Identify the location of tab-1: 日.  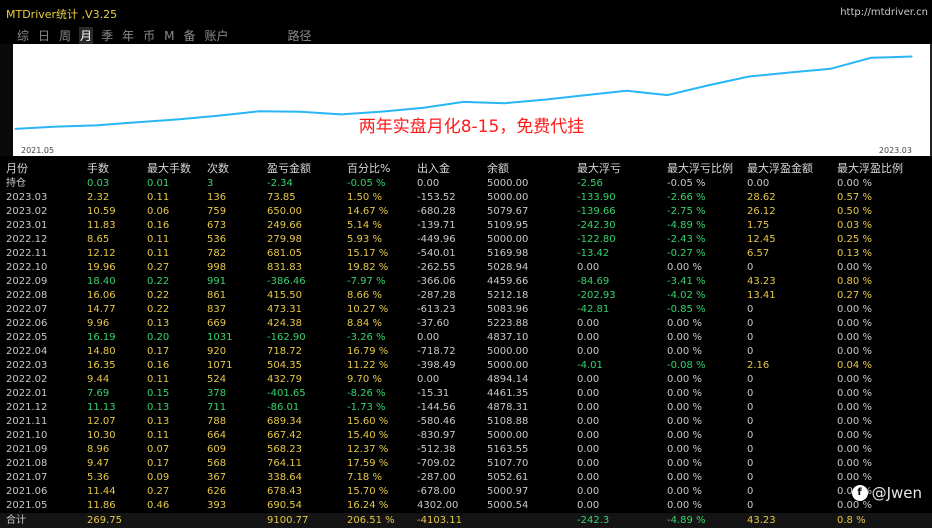
(44, 36).